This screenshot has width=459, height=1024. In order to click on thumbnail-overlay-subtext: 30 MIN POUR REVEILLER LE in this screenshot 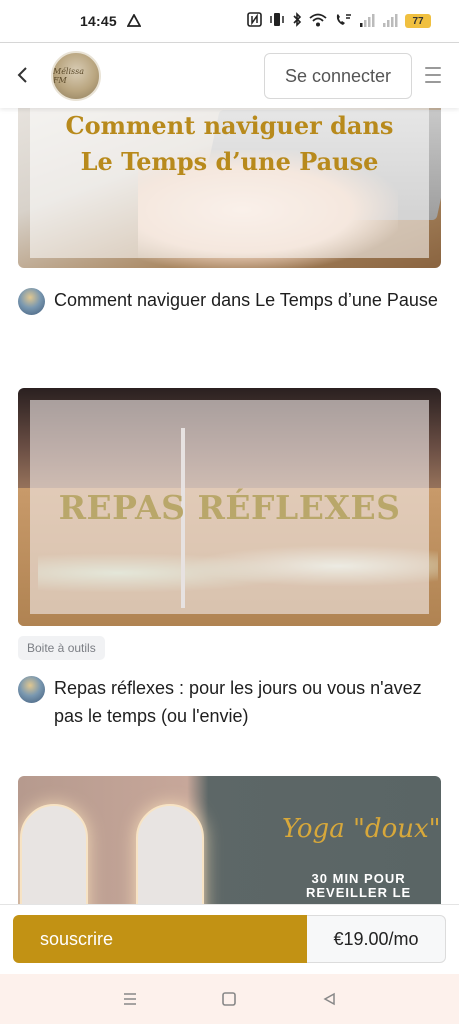, I will do `click(359, 885)`.